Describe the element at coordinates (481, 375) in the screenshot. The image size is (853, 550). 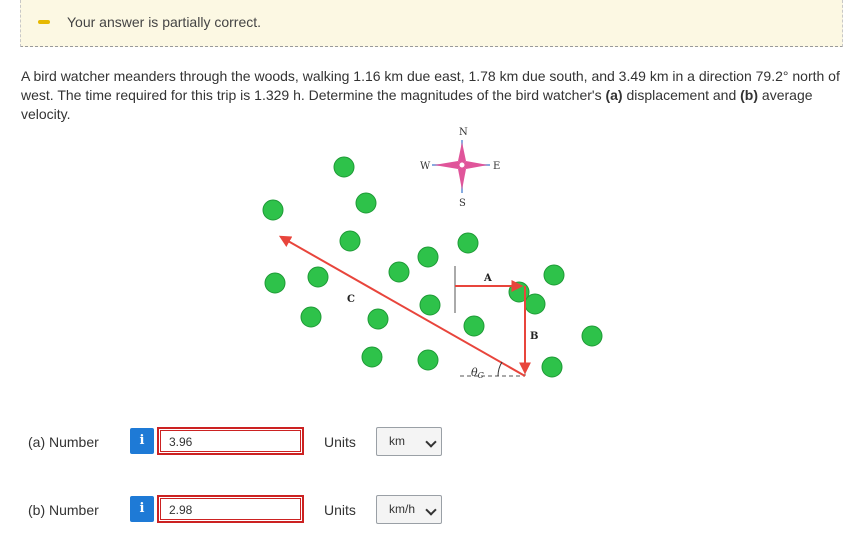
I see `angle-subscript: C` at that location.